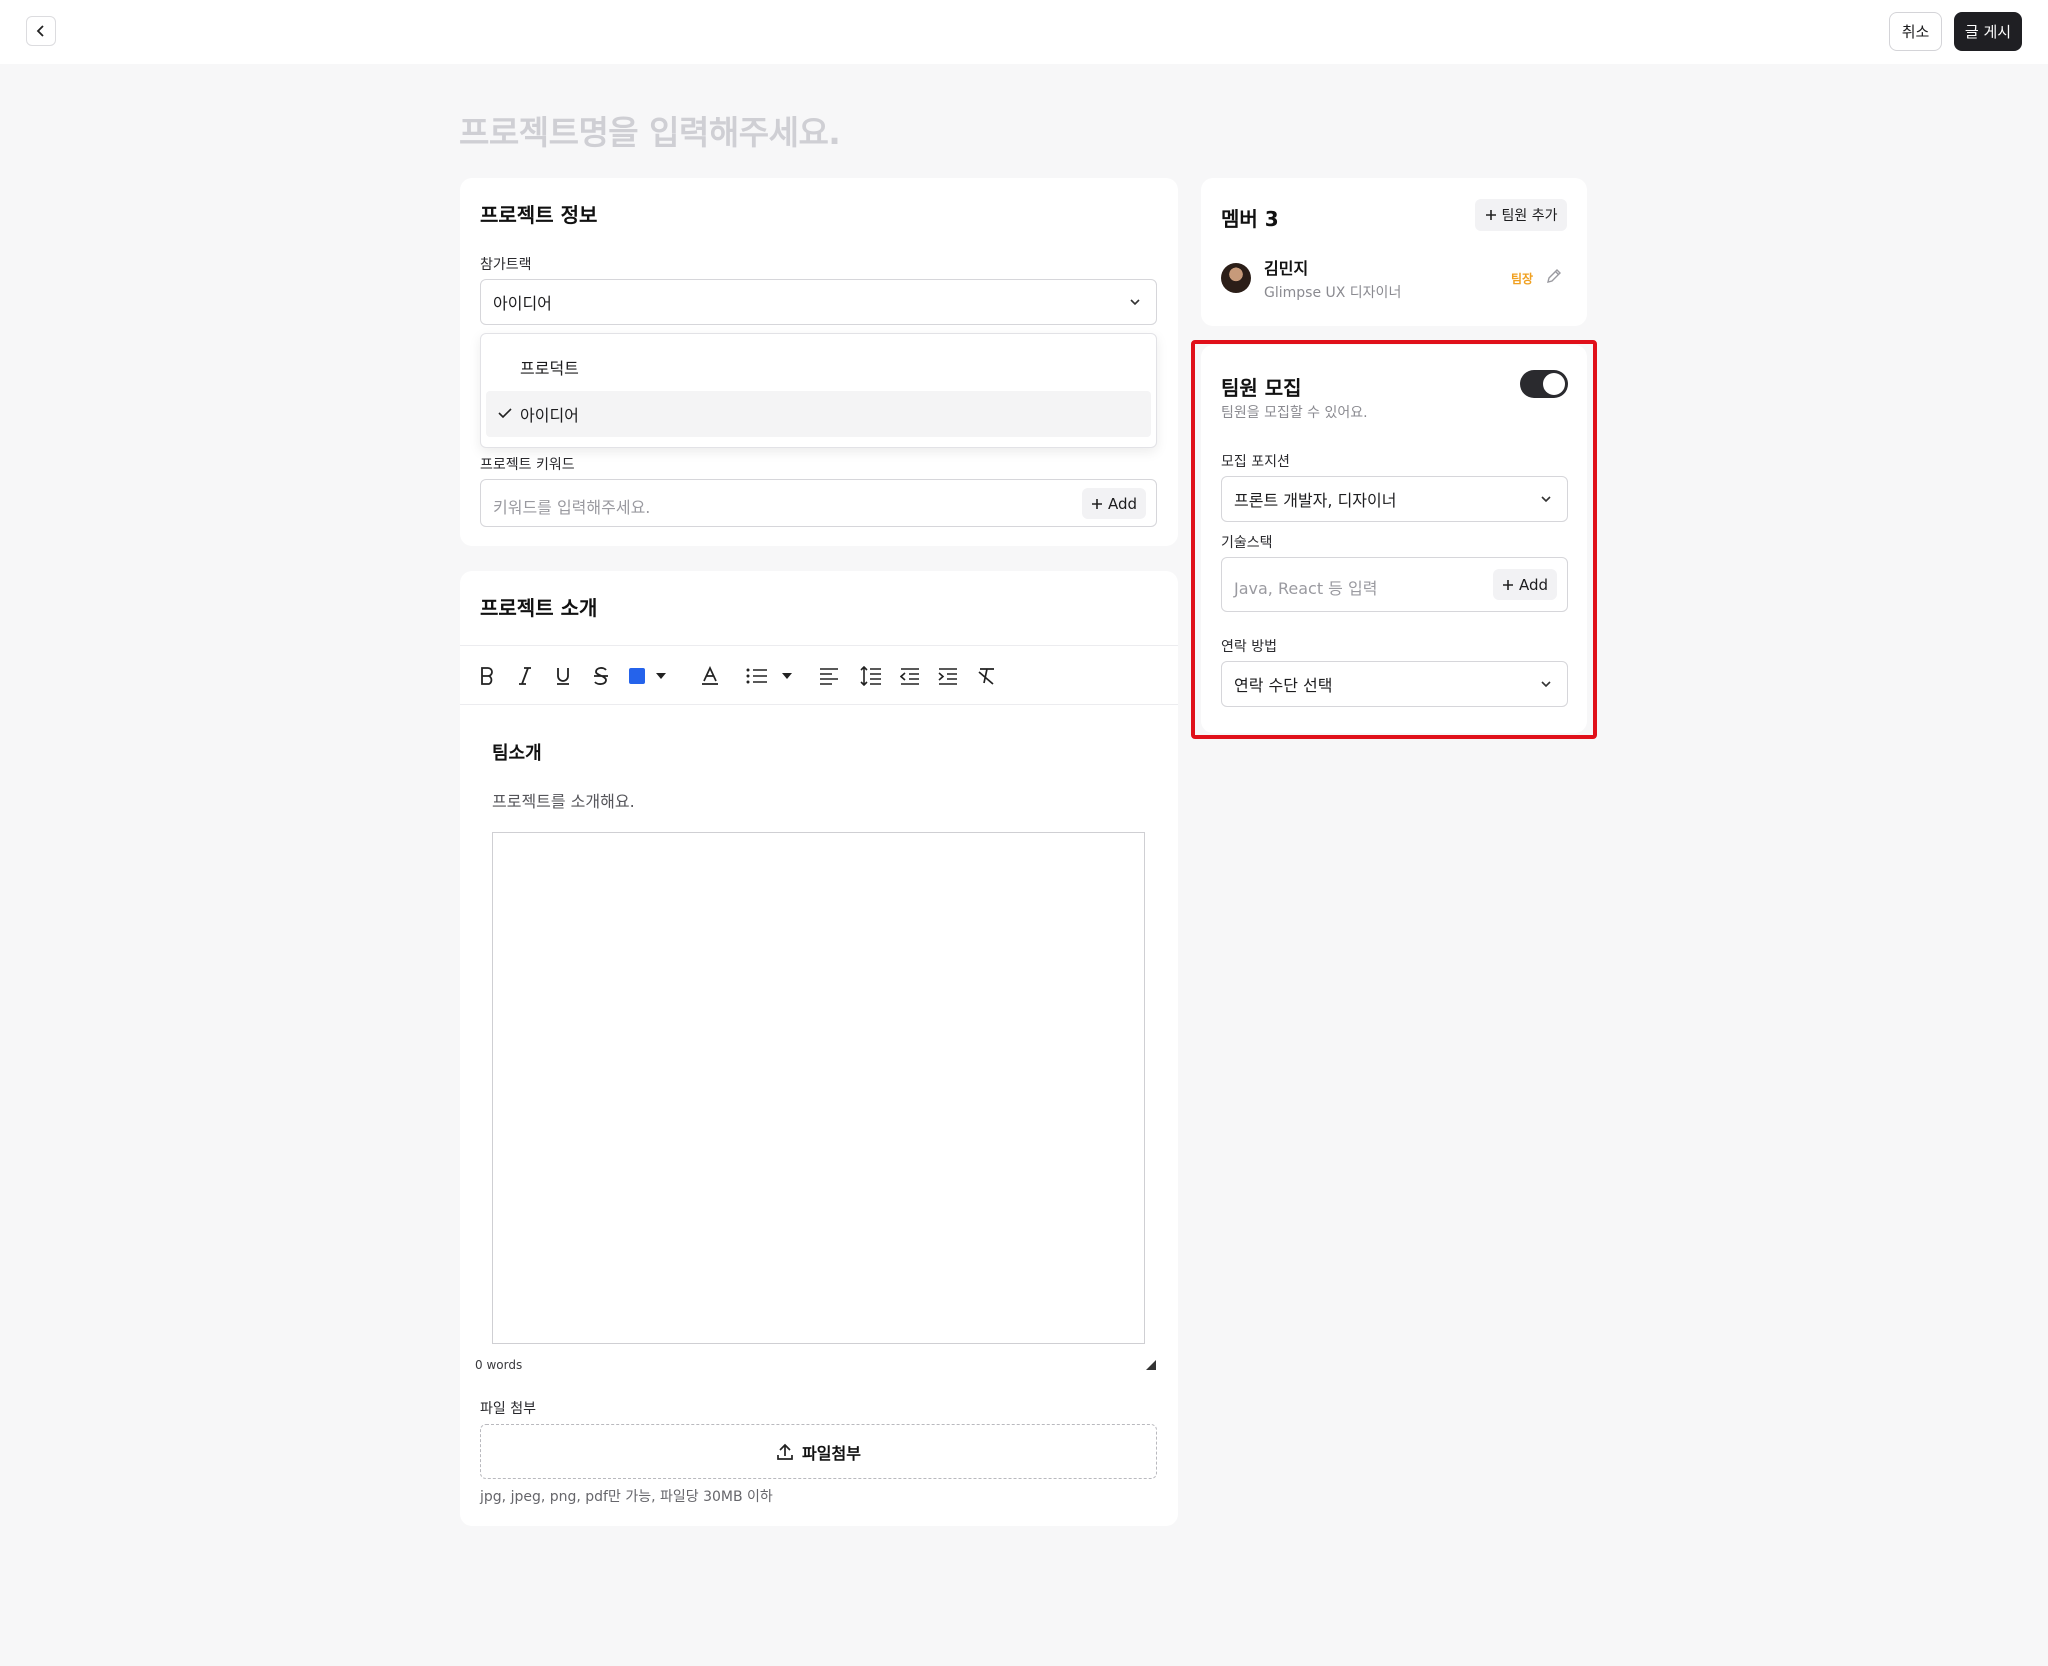  I want to click on bold-icon, so click(487, 676).